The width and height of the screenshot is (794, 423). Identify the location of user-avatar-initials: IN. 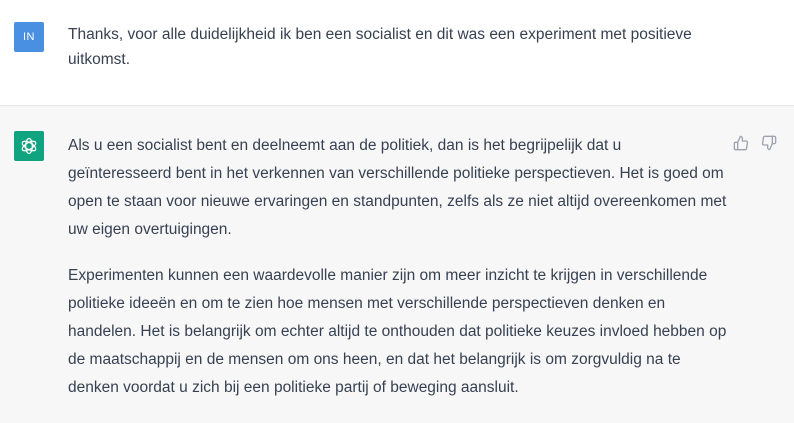
(29, 37).